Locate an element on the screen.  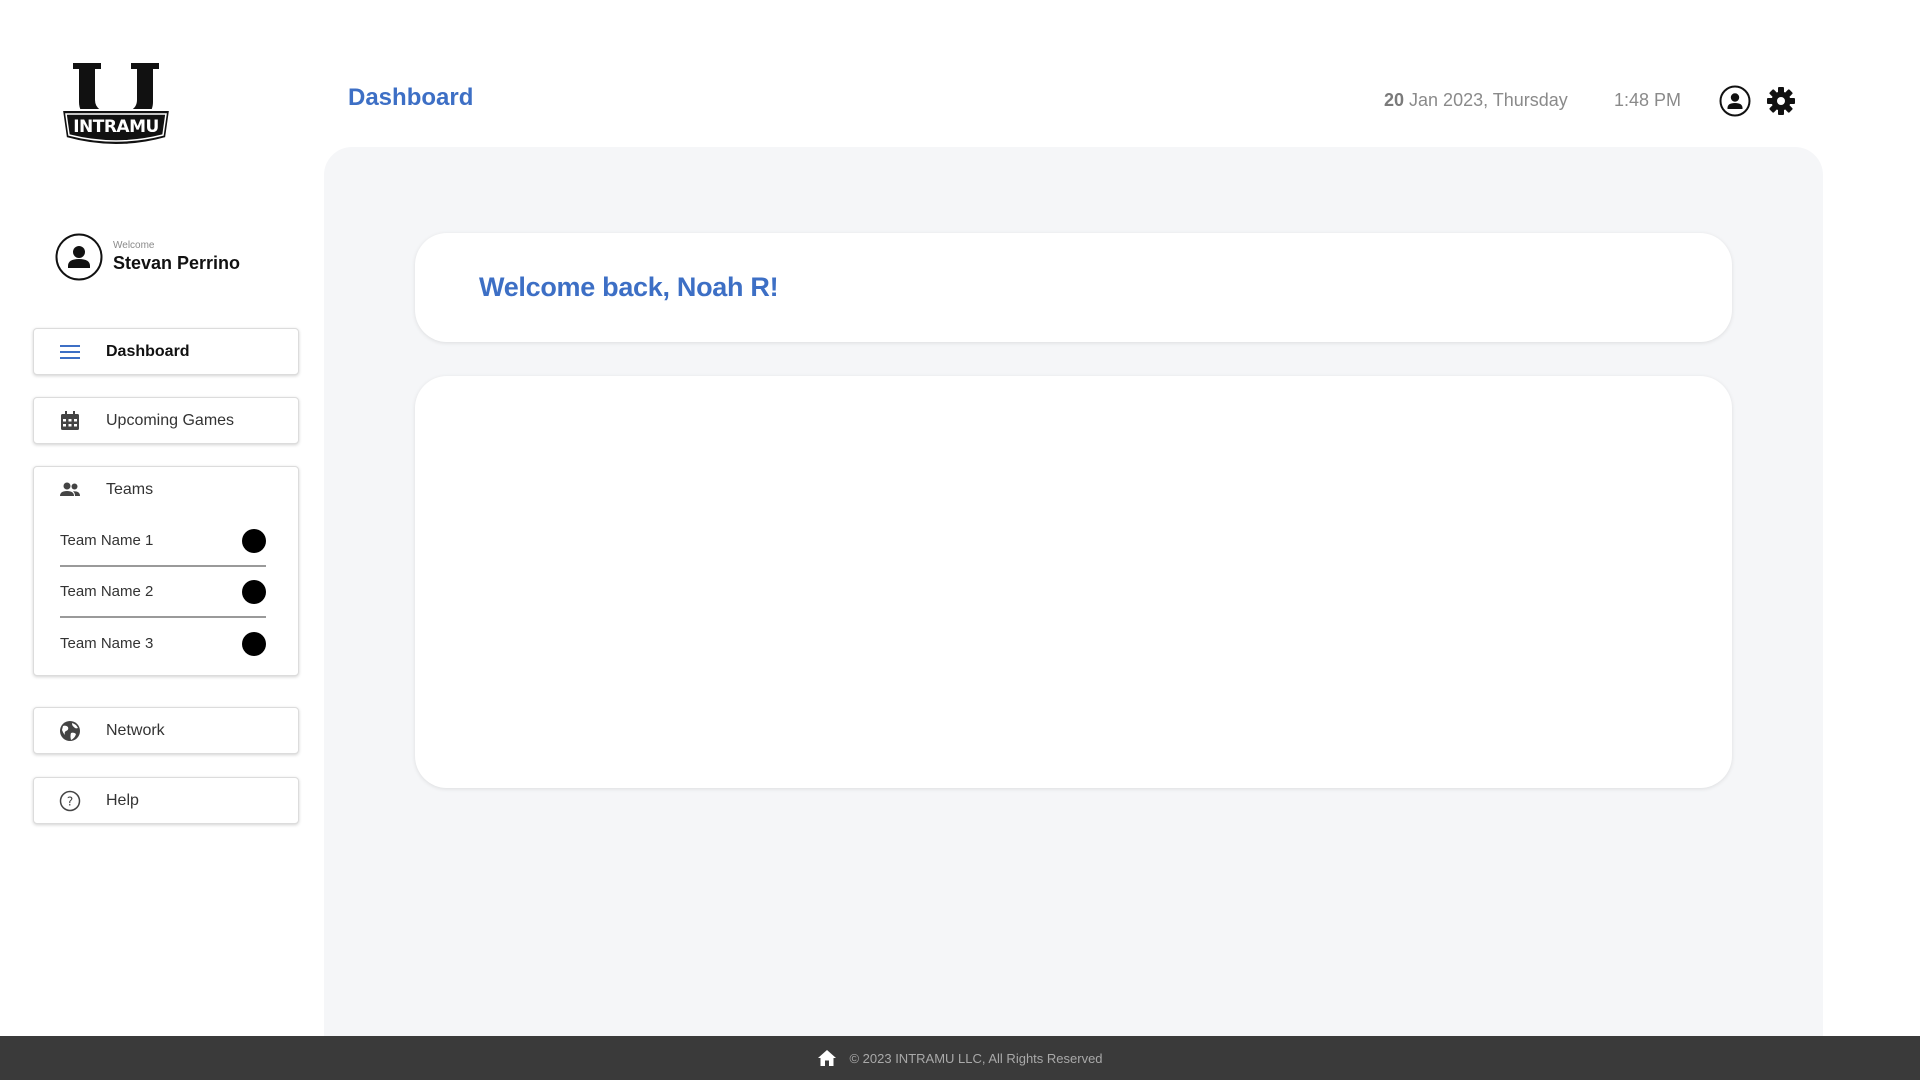
team-list: Team Name 1 Team Name 2 Team Name 3 is located at coordinates (163, 592).